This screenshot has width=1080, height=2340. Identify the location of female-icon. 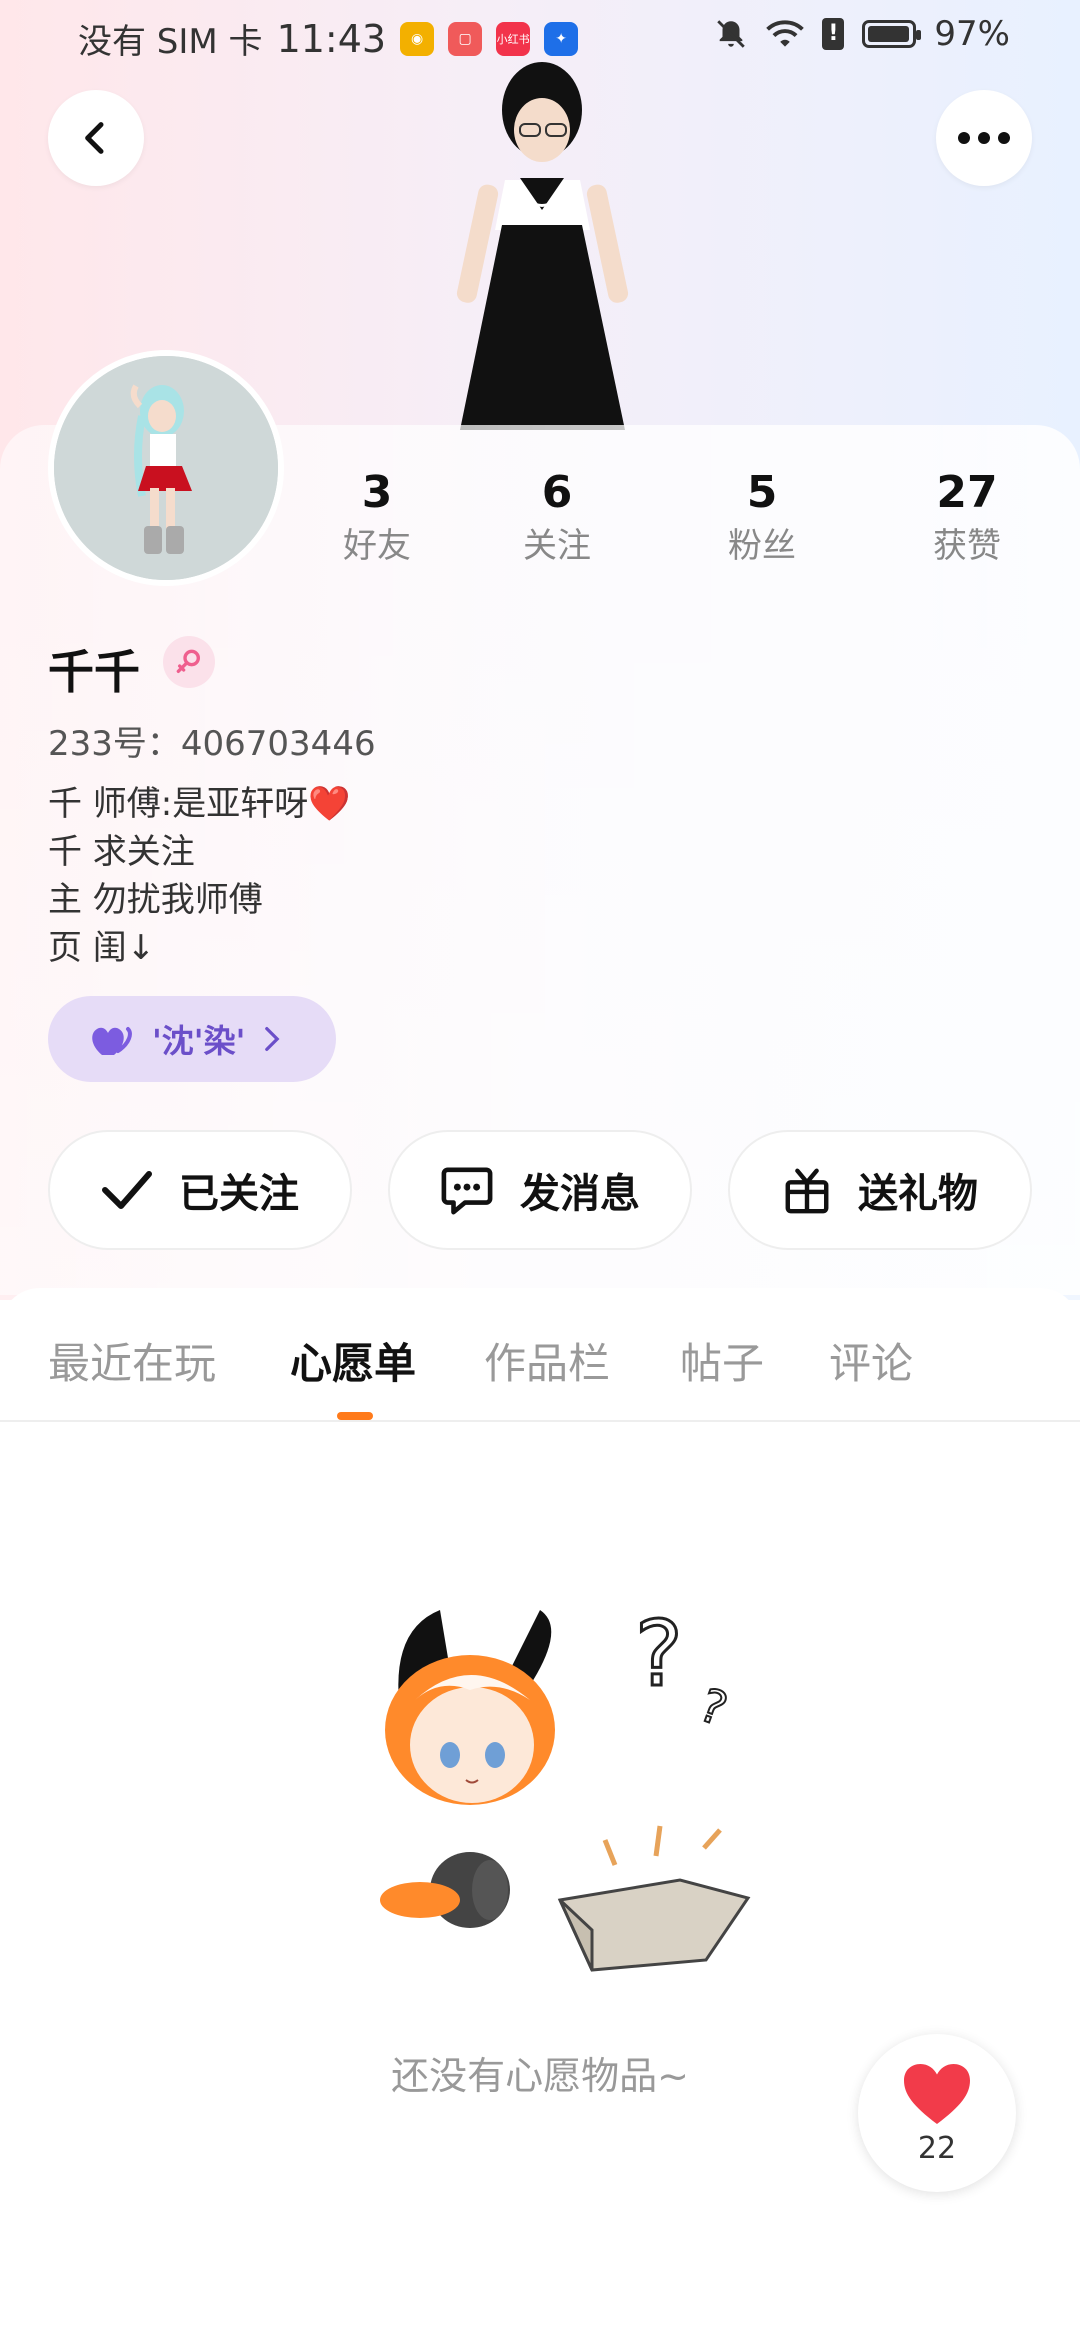
(189, 662).